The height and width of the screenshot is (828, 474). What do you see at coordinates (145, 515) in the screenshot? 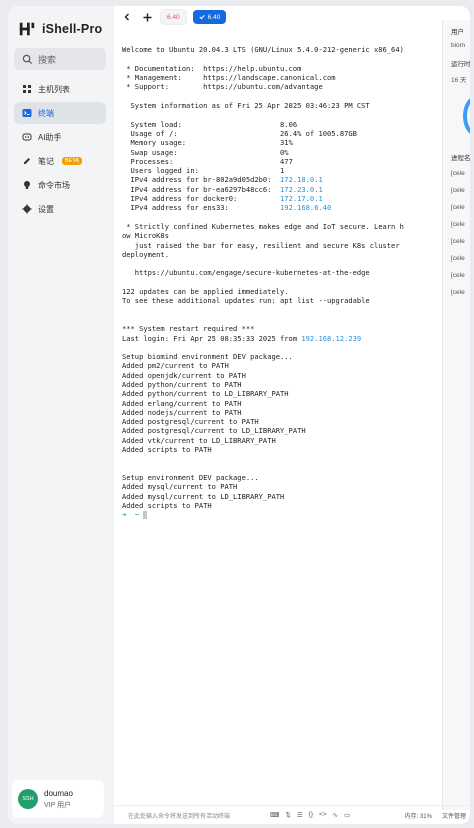
I see `terminal-cursor` at bounding box center [145, 515].